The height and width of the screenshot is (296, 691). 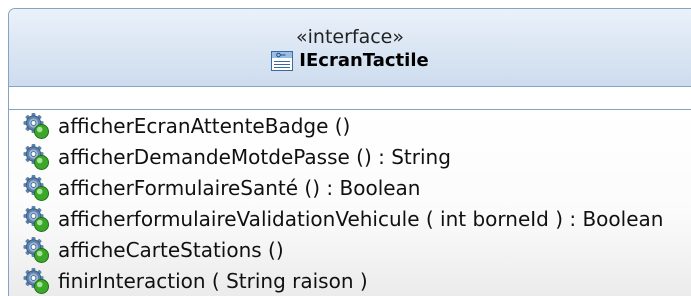 What do you see at coordinates (350, 98) in the screenshot?
I see `attributes-compartment` at bounding box center [350, 98].